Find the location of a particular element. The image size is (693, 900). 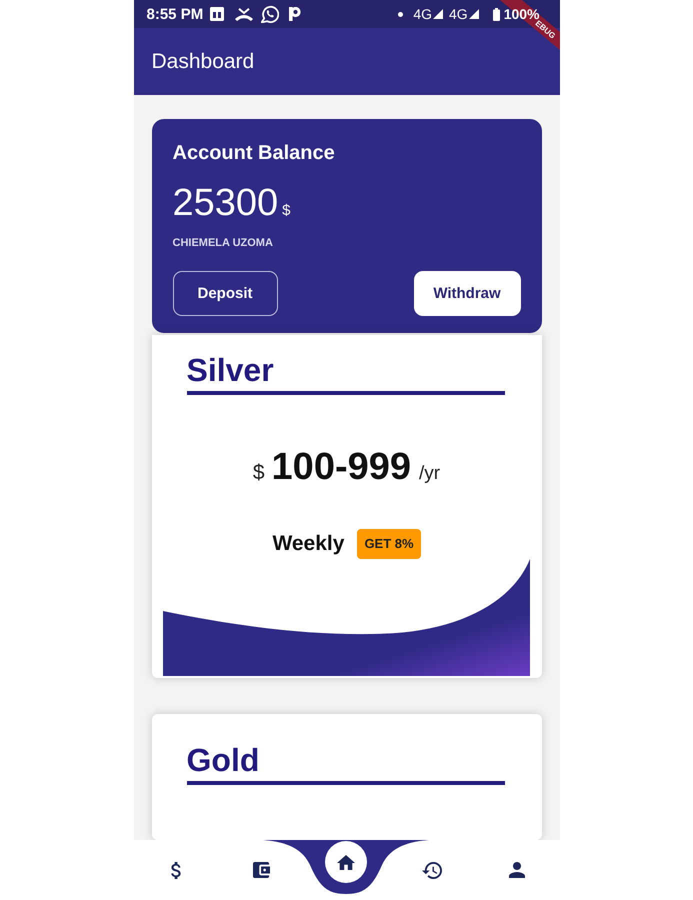

plan-title: Gold is located at coordinates (223, 760).